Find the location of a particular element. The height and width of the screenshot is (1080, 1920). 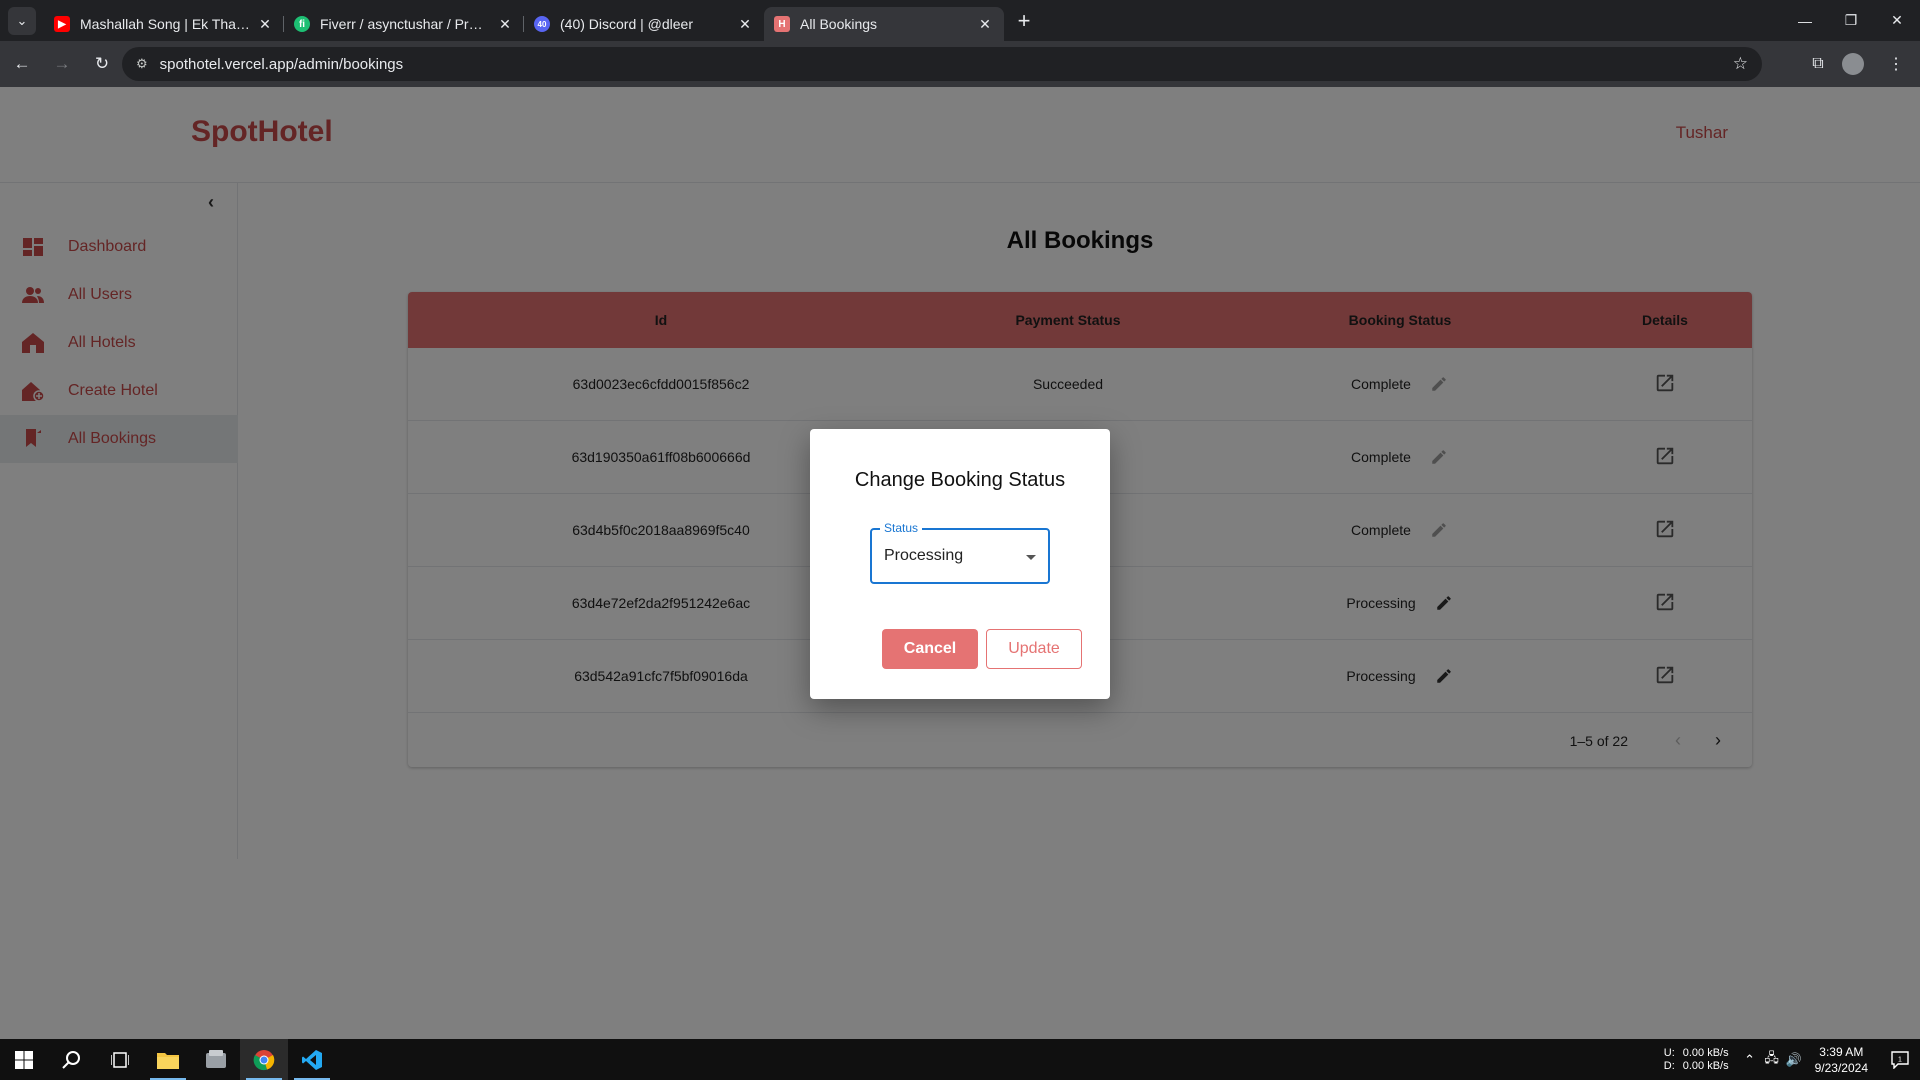

fiverr-icon: fi is located at coordinates (302, 24).